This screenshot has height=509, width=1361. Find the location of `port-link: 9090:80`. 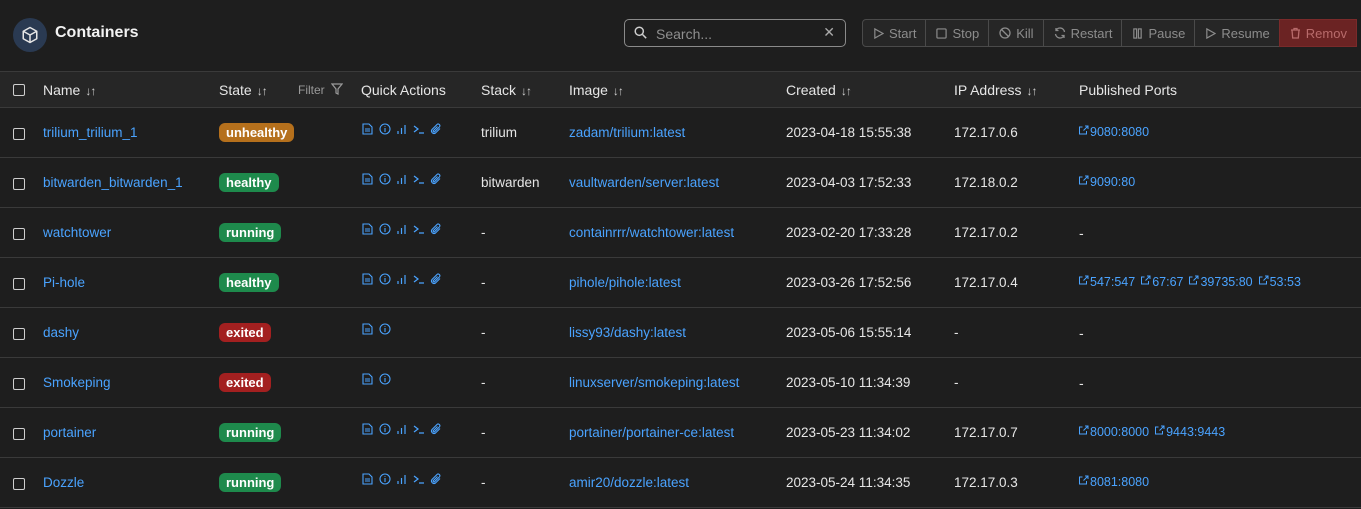

port-link: 9090:80 is located at coordinates (1107, 182).